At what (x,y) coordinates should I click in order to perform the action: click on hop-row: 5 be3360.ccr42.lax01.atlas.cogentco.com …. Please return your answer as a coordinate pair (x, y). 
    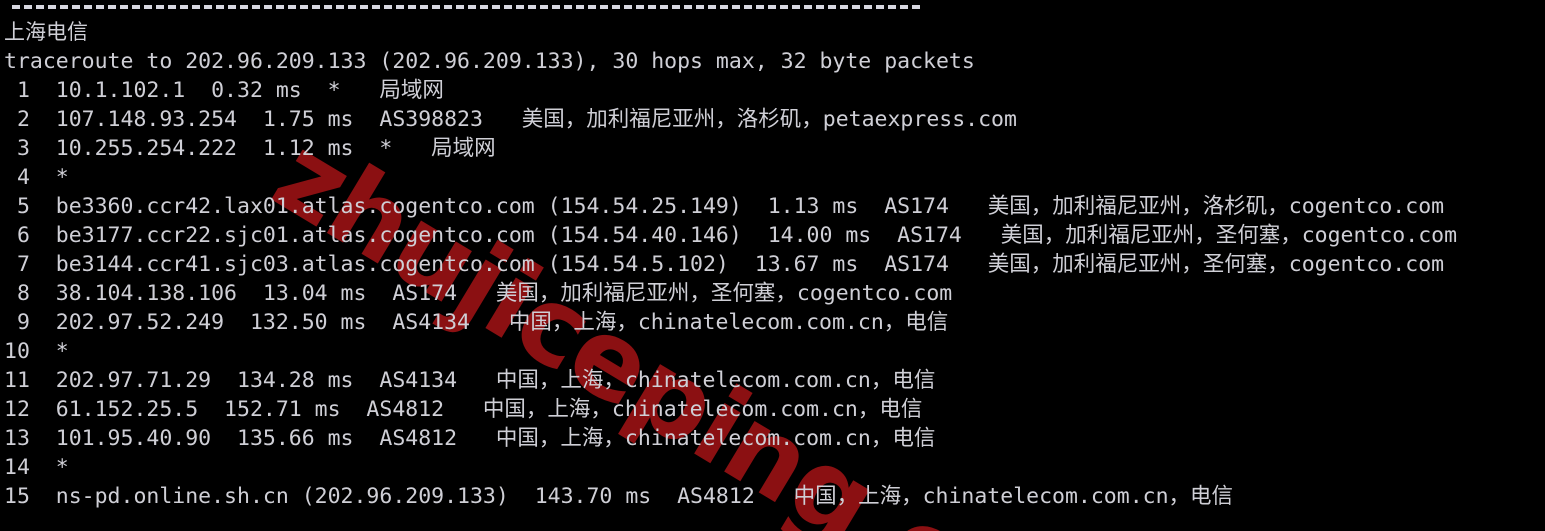
    Looking at the image, I should click on (724, 206).